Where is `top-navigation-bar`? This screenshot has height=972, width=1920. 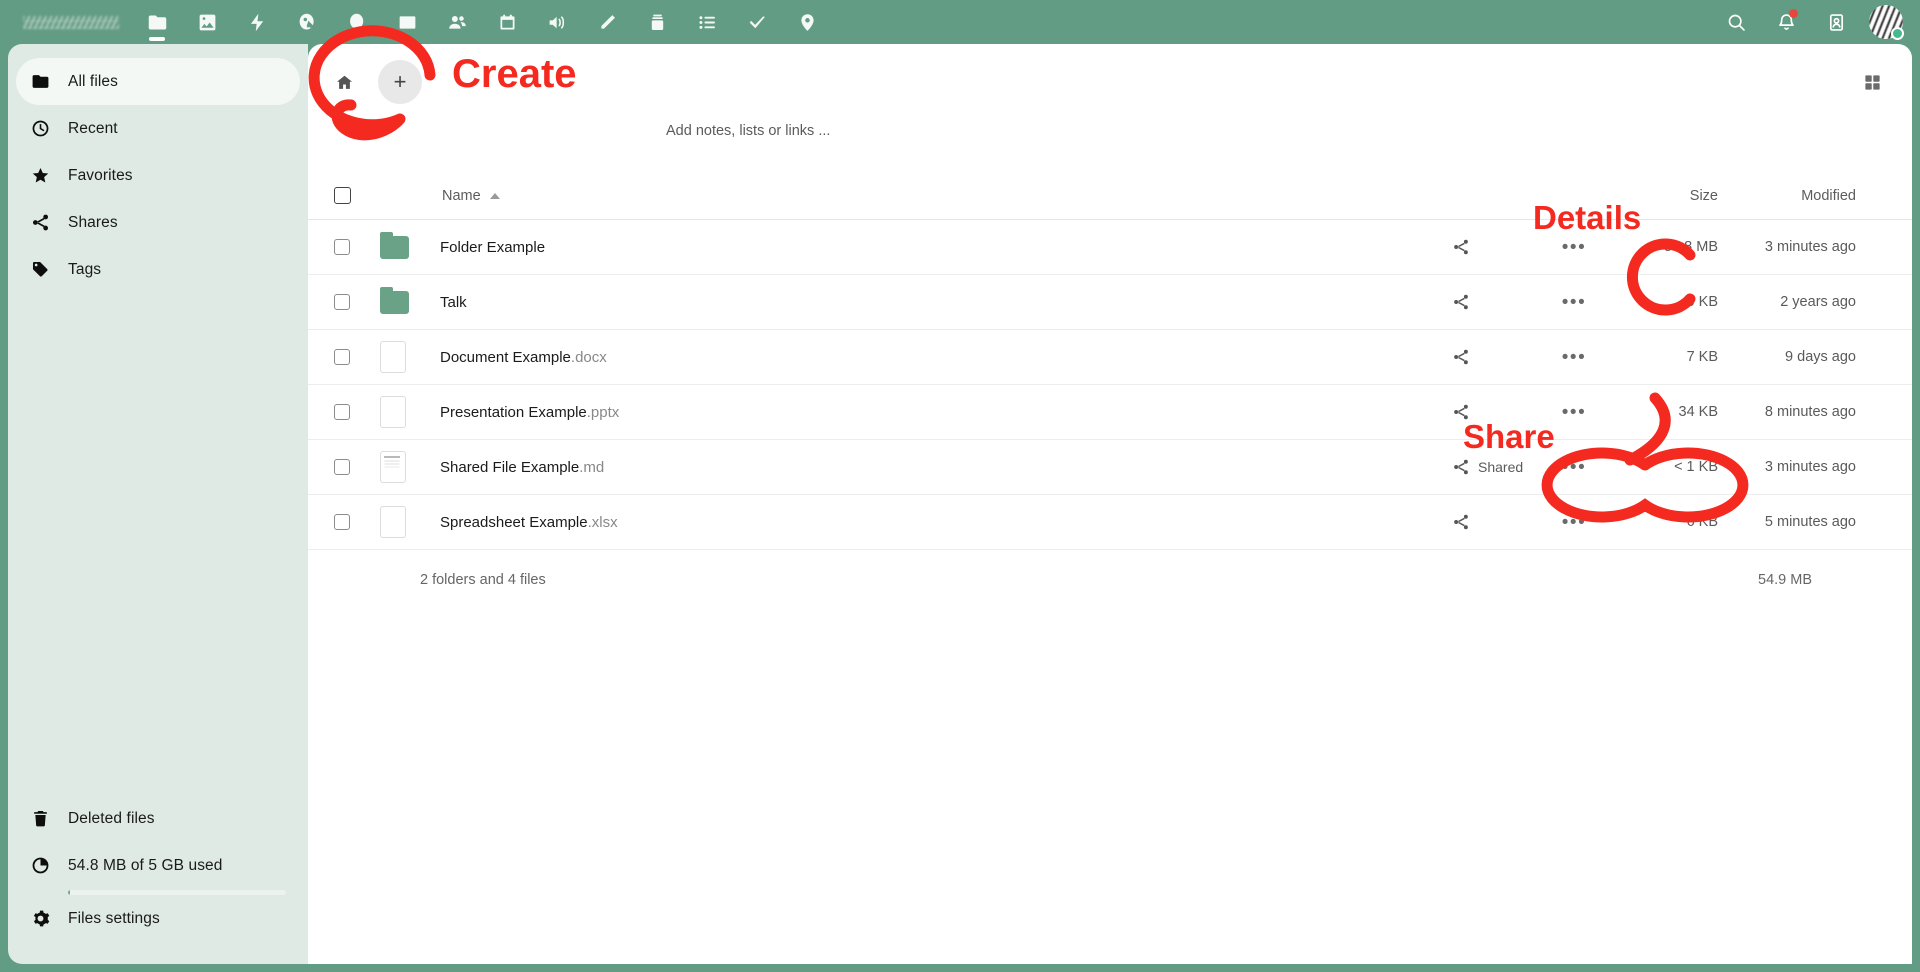
top-navigation-bar is located at coordinates (960, 22).